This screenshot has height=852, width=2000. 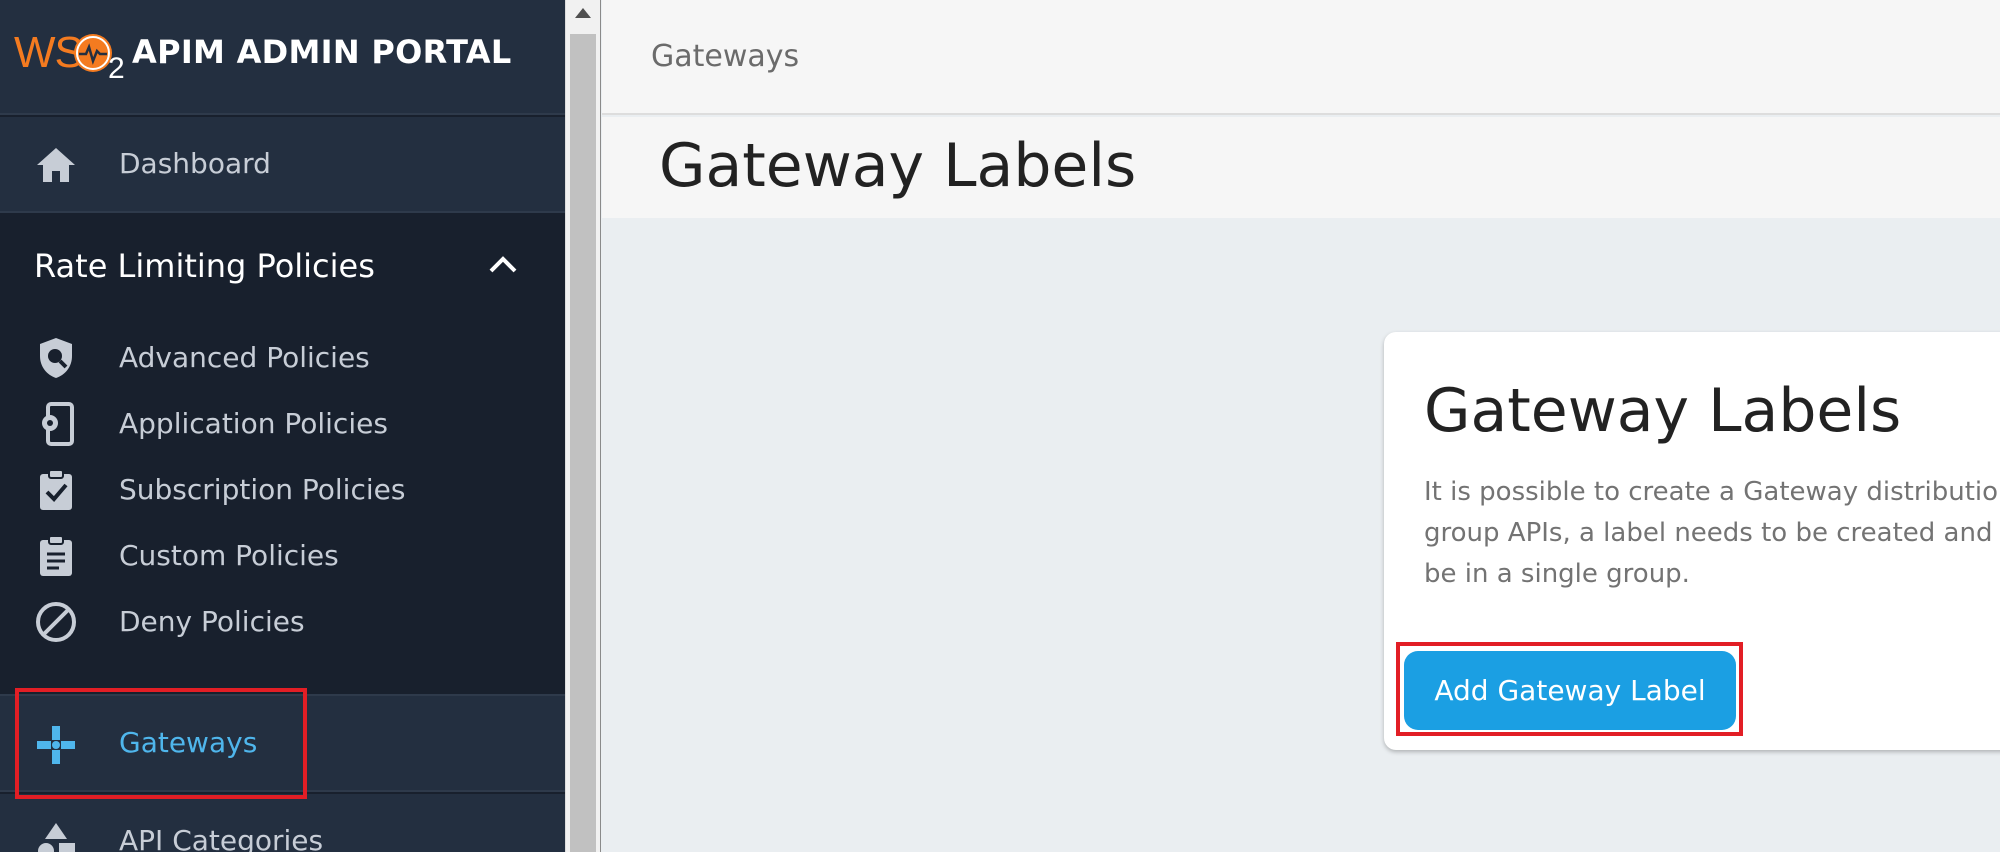 I want to click on sidebar-item-label: API Categories, so click(x=221, y=838).